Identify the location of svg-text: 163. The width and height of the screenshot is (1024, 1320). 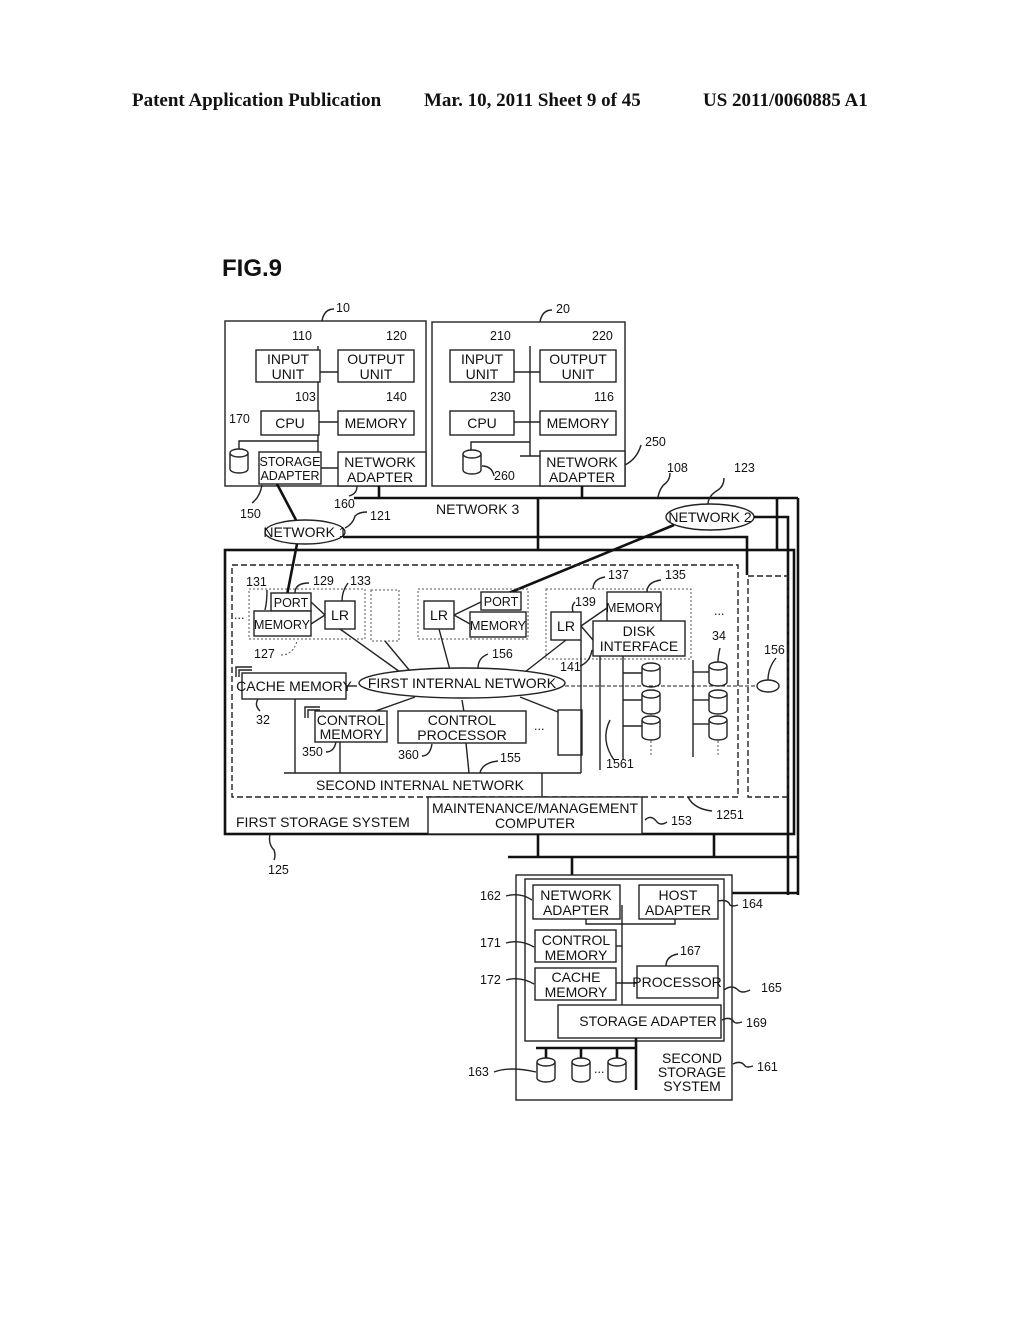
(478, 1072).